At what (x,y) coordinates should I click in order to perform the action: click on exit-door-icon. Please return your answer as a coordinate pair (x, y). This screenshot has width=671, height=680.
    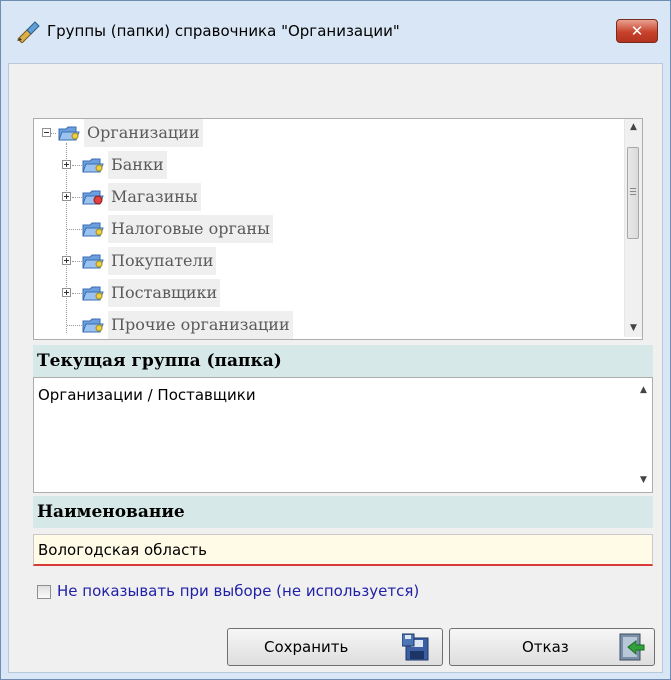
    Looking at the image, I should click on (632, 647).